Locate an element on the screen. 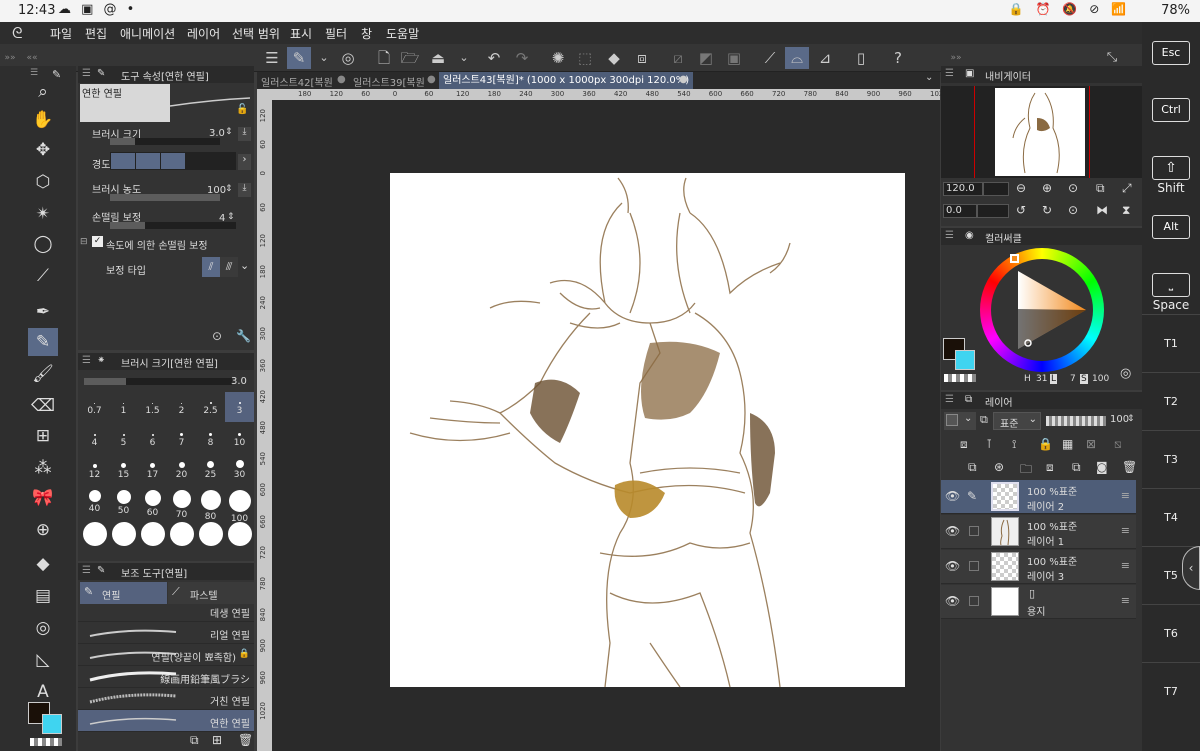  hardness-selector is located at coordinates (173, 161).